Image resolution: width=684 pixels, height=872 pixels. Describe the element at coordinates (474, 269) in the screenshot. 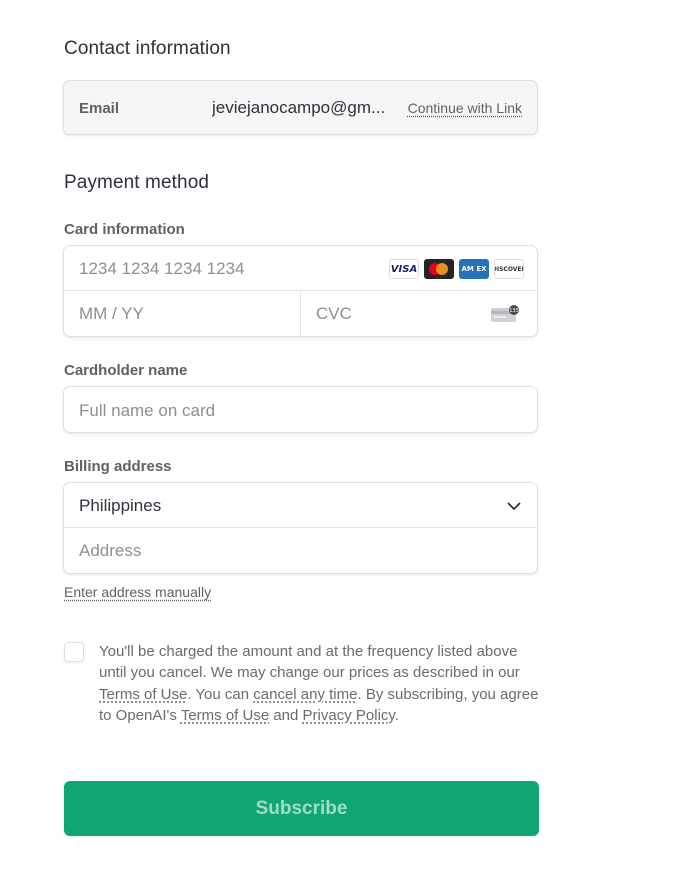

I see `amex-icon: AM EX` at that location.